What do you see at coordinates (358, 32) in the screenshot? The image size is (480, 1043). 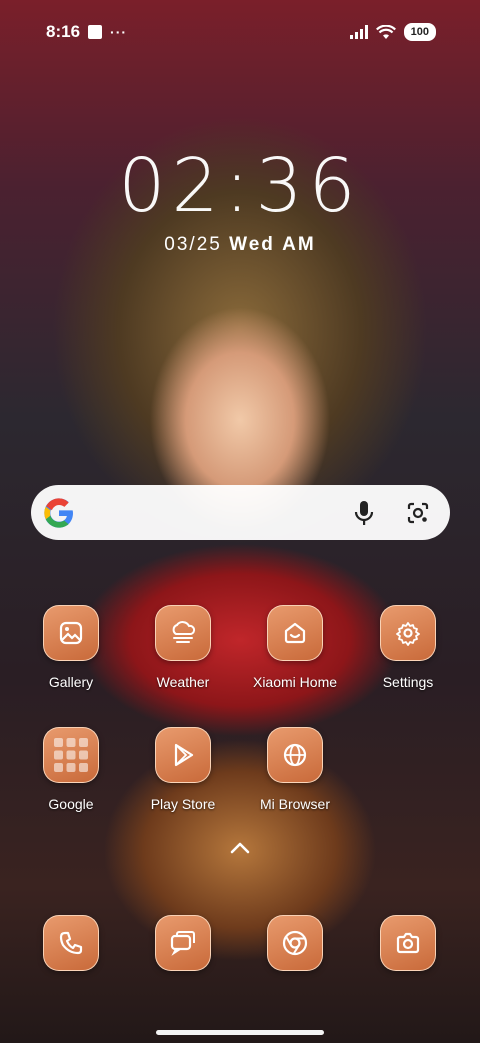 I see `signal-icon` at bounding box center [358, 32].